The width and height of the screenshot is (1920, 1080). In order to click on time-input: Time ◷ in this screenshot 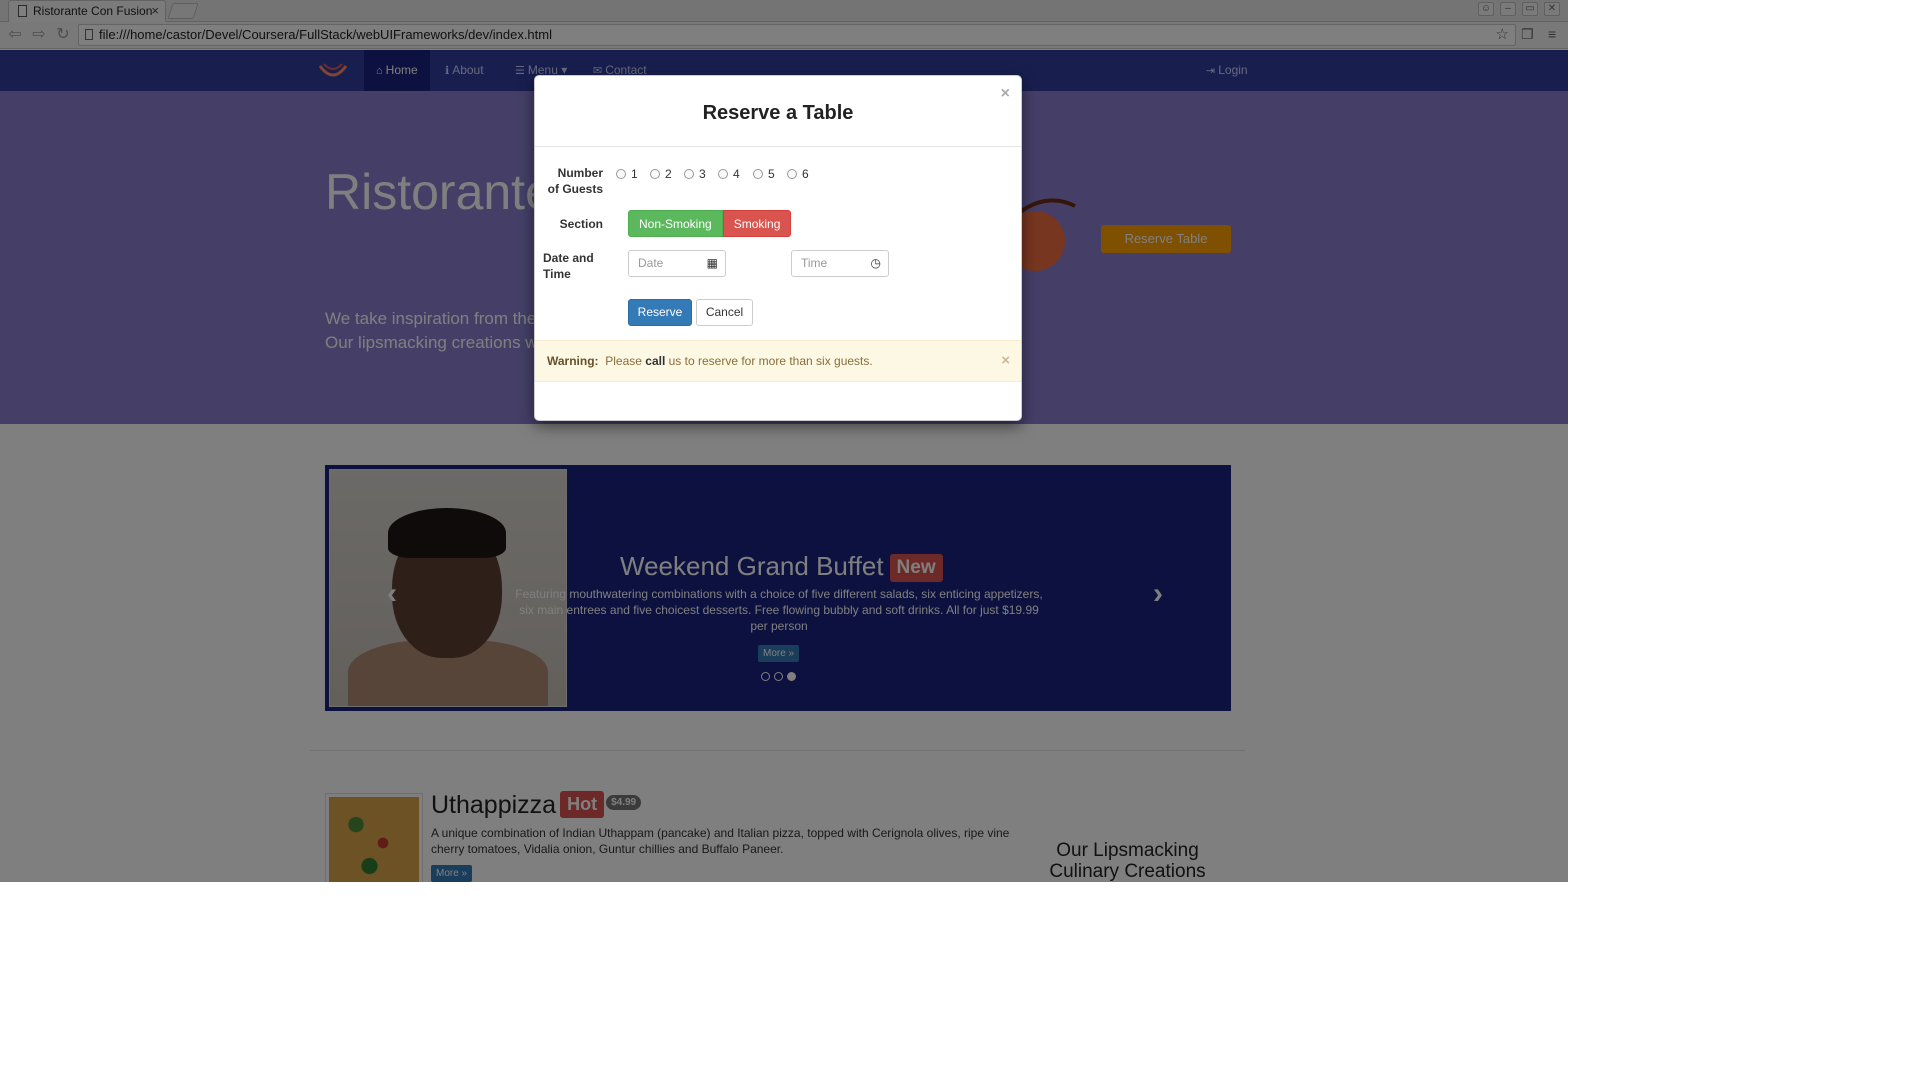, I will do `click(840, 263)`.